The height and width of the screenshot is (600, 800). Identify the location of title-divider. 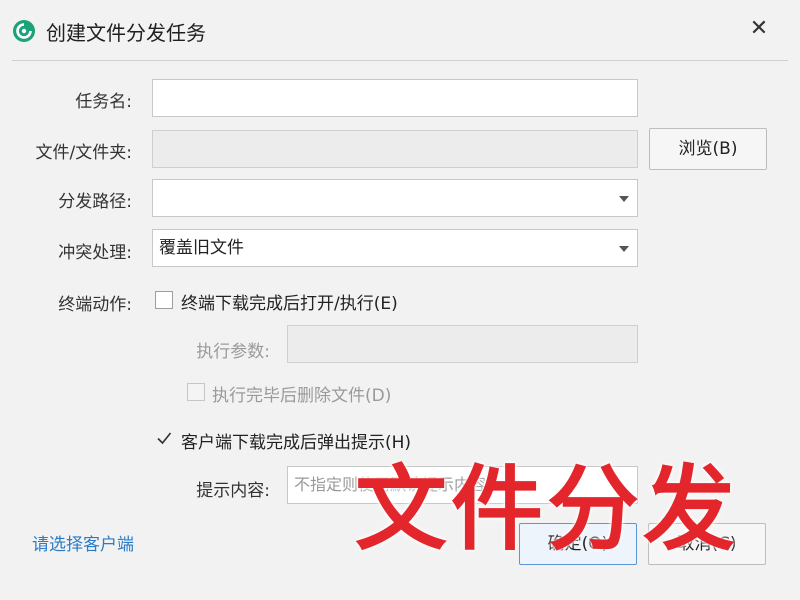
(400, 60).